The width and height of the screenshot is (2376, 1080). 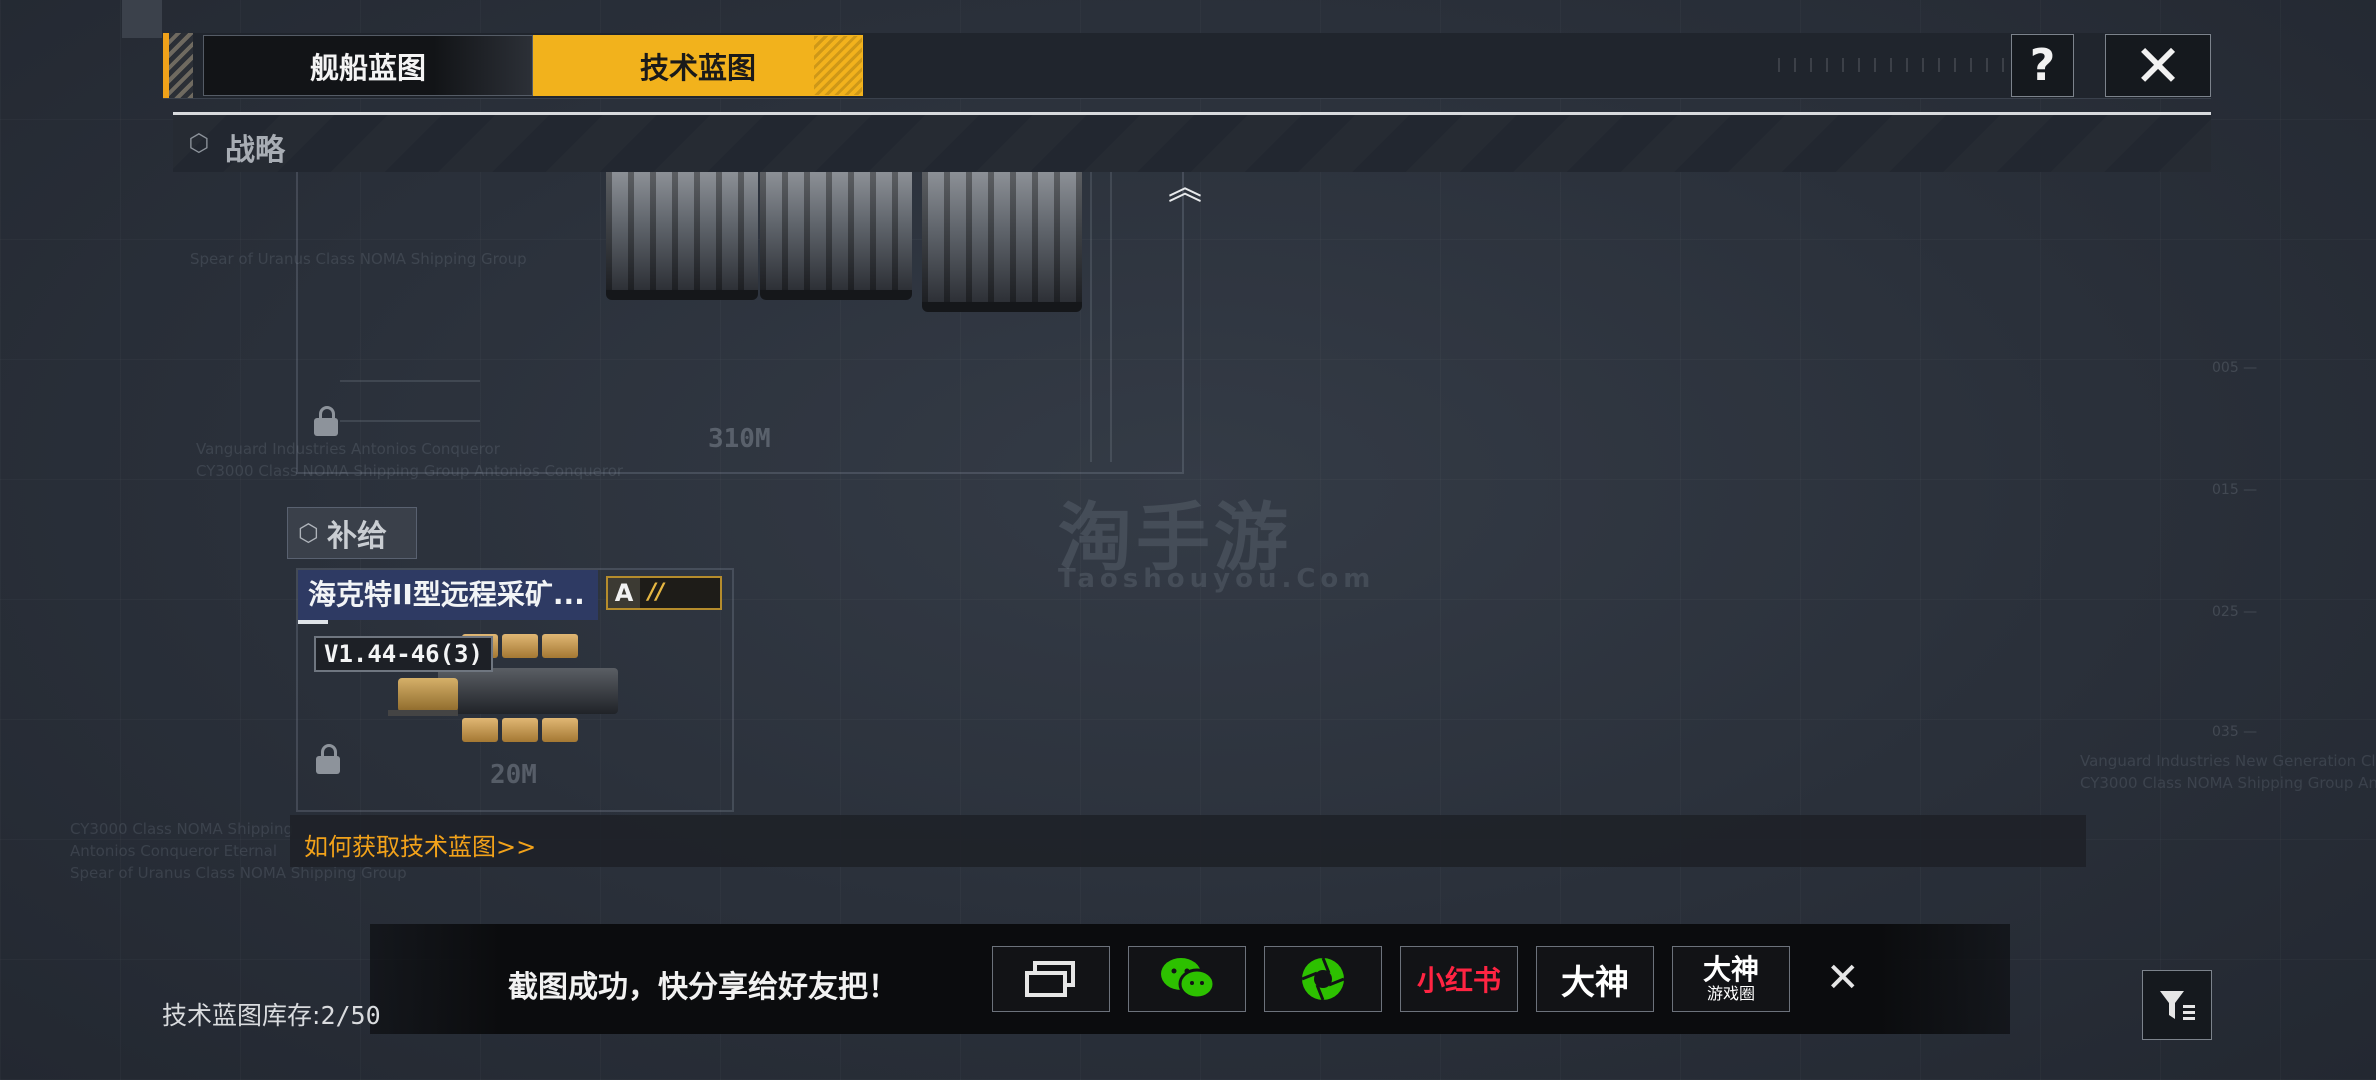 What do you see at coordinates (181, 829) in the screenshot?
I see `bg-decoration-text: CY3000 Class NOMA Shipping` at bounding box center [181, 829].